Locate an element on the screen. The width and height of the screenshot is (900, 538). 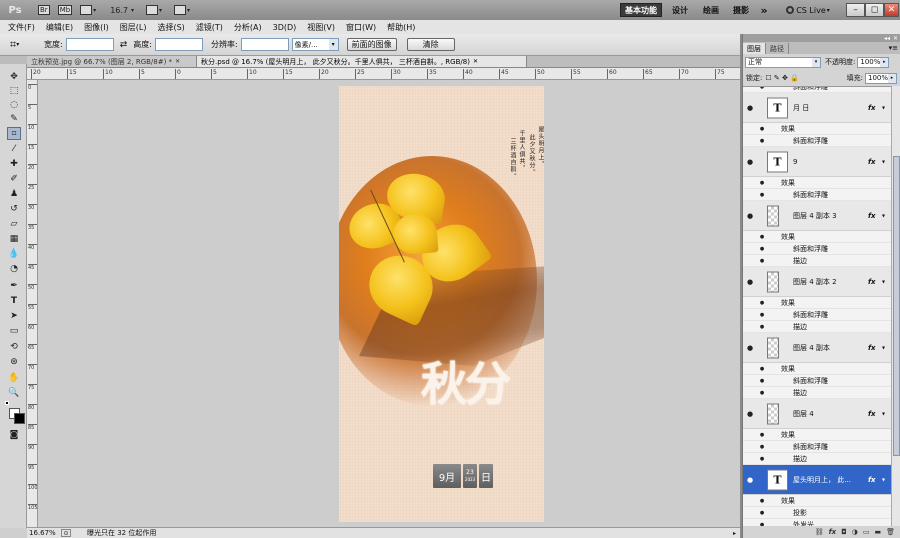
fill-input: 100% ▸ is located at coordinates (881, 78).